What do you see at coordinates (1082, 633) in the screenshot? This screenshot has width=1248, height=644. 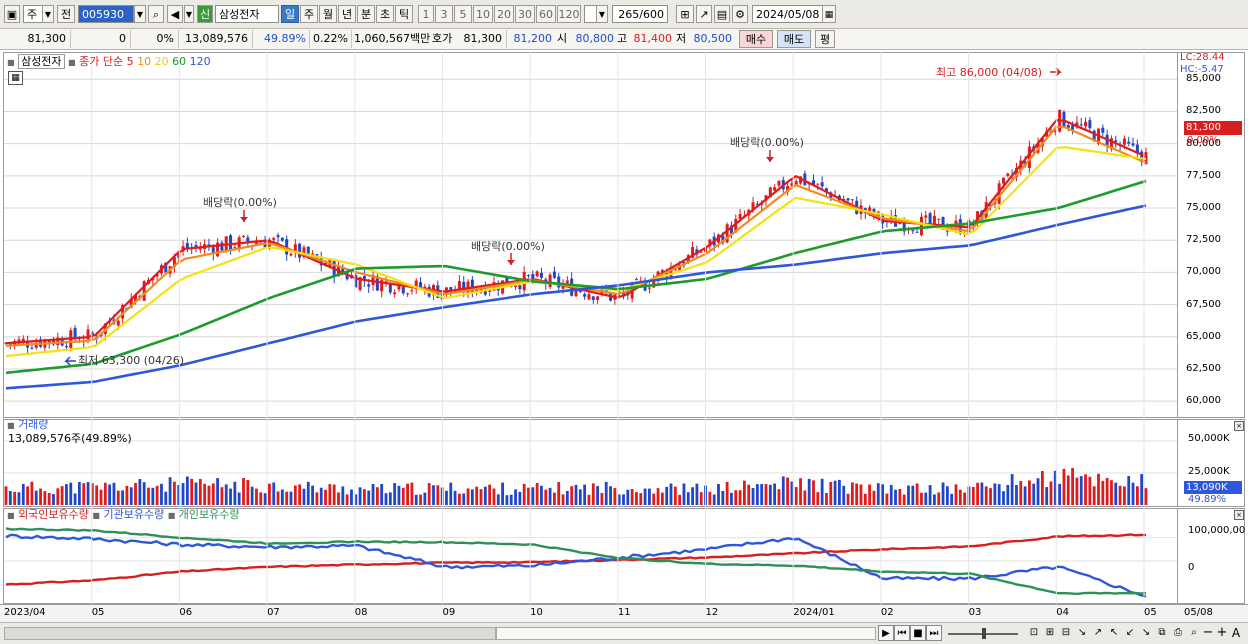 I see `trendline-icon: ↘` at bounding box center [1082, 633].